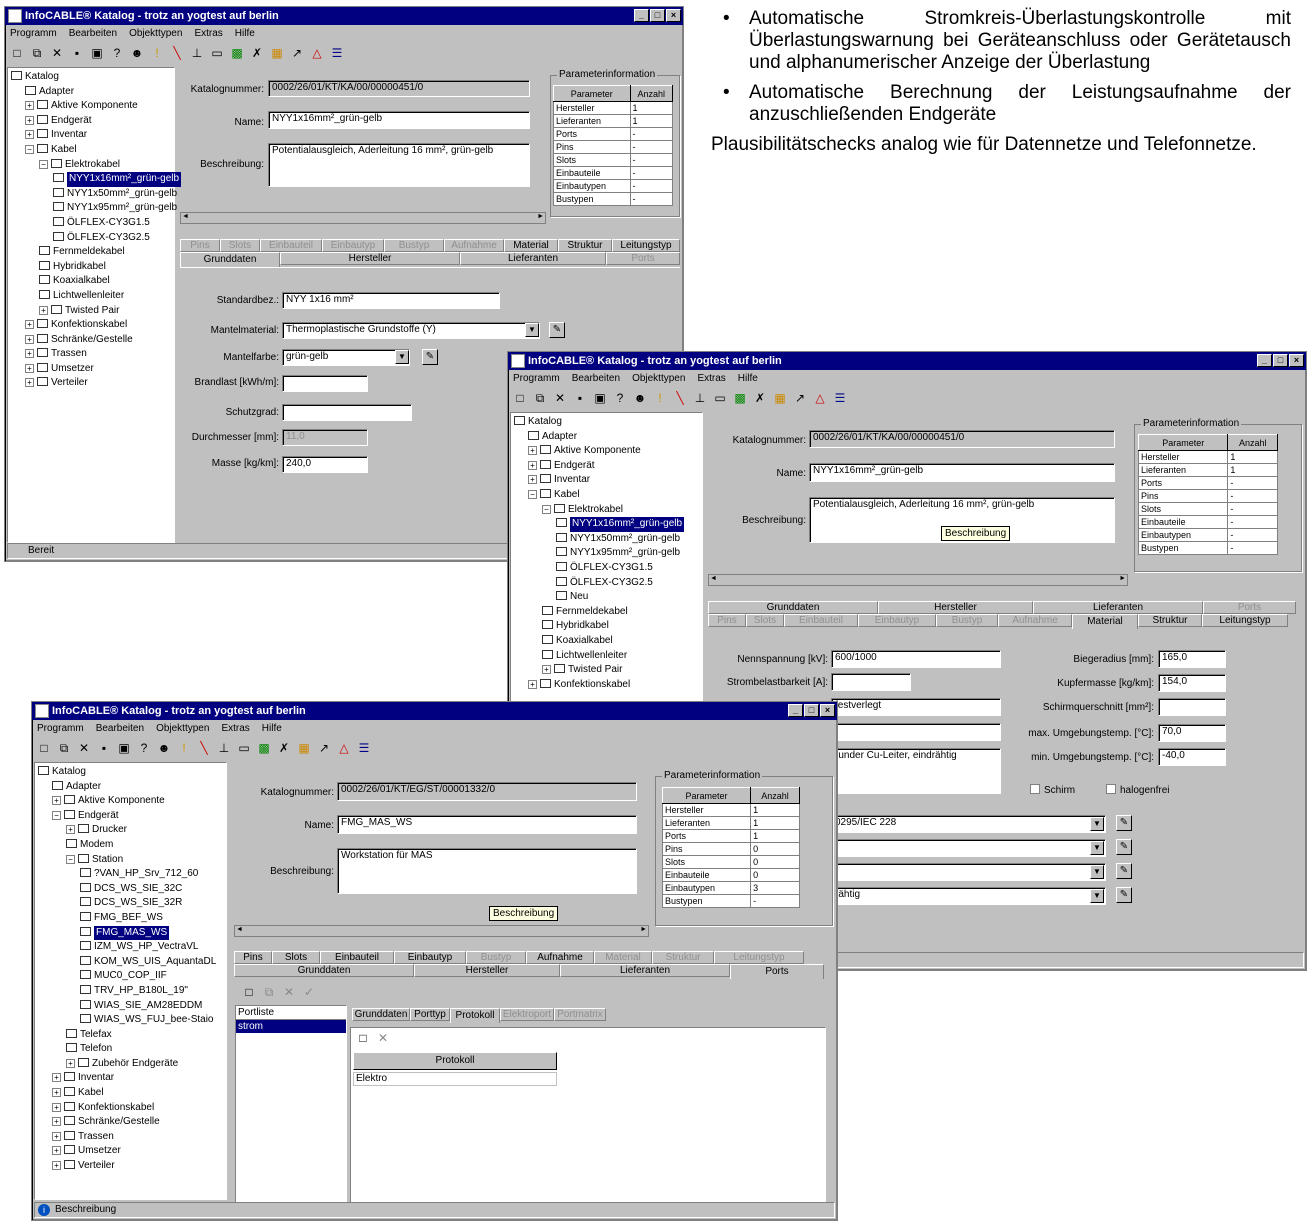 The height and width of the screenshot is (1223, 1308). I want to click on tree-node: KOM_WS_UIS_AquantaDL, so click(130, 962).